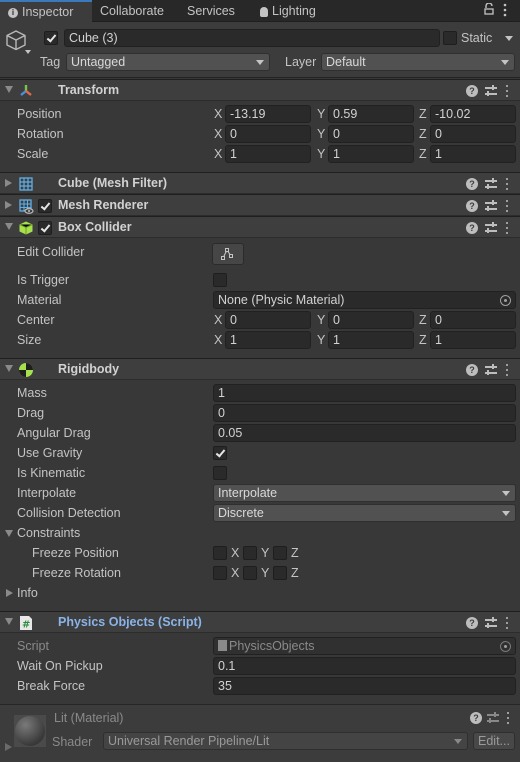 Image resolution: width=520 pixels, height=762 pixels. Describe the element at coordinates (364, 413) in the screenshot. I see `drag-field: 0` at that location.